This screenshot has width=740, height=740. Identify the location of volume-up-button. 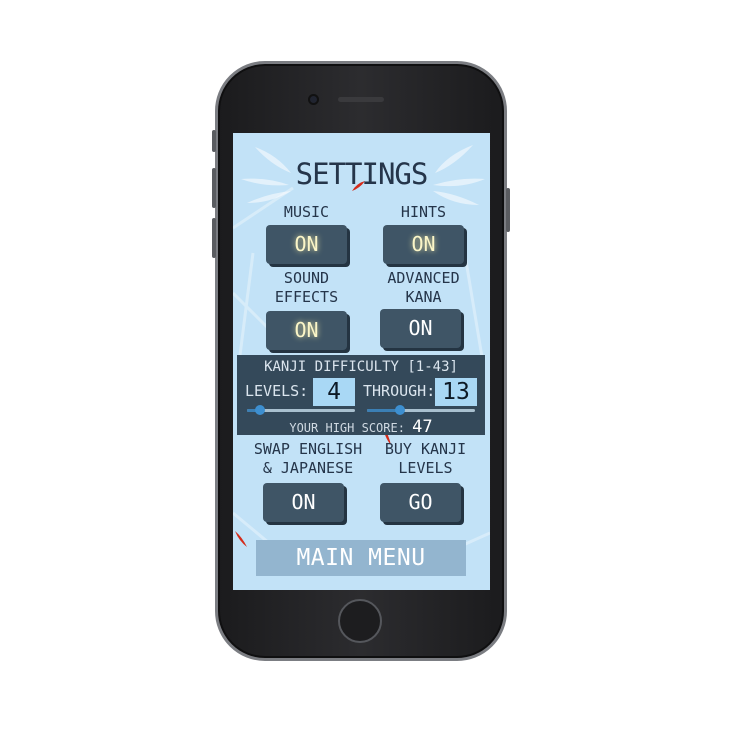
(214, 188).